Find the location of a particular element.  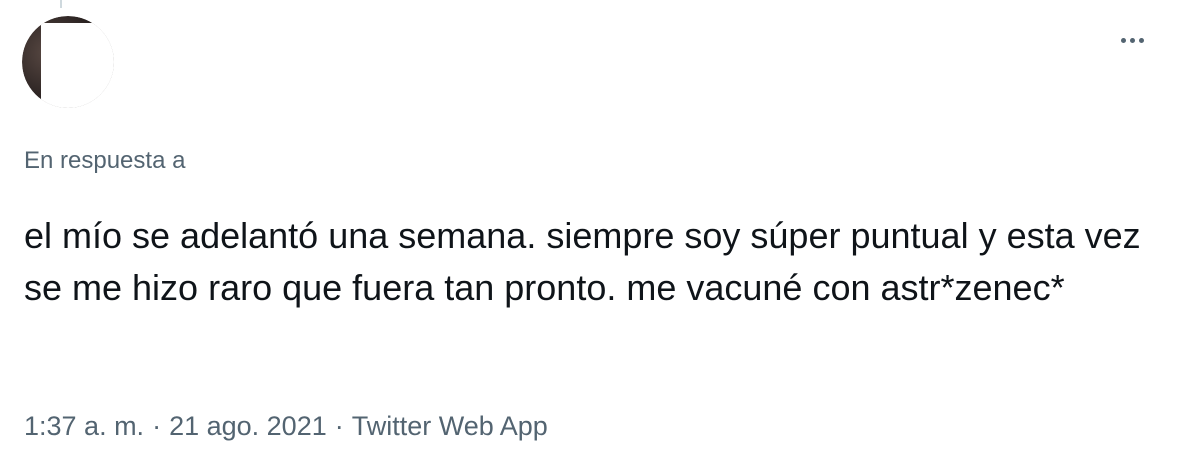

more-horizontal-icon is located at coordinates (1123, 40).